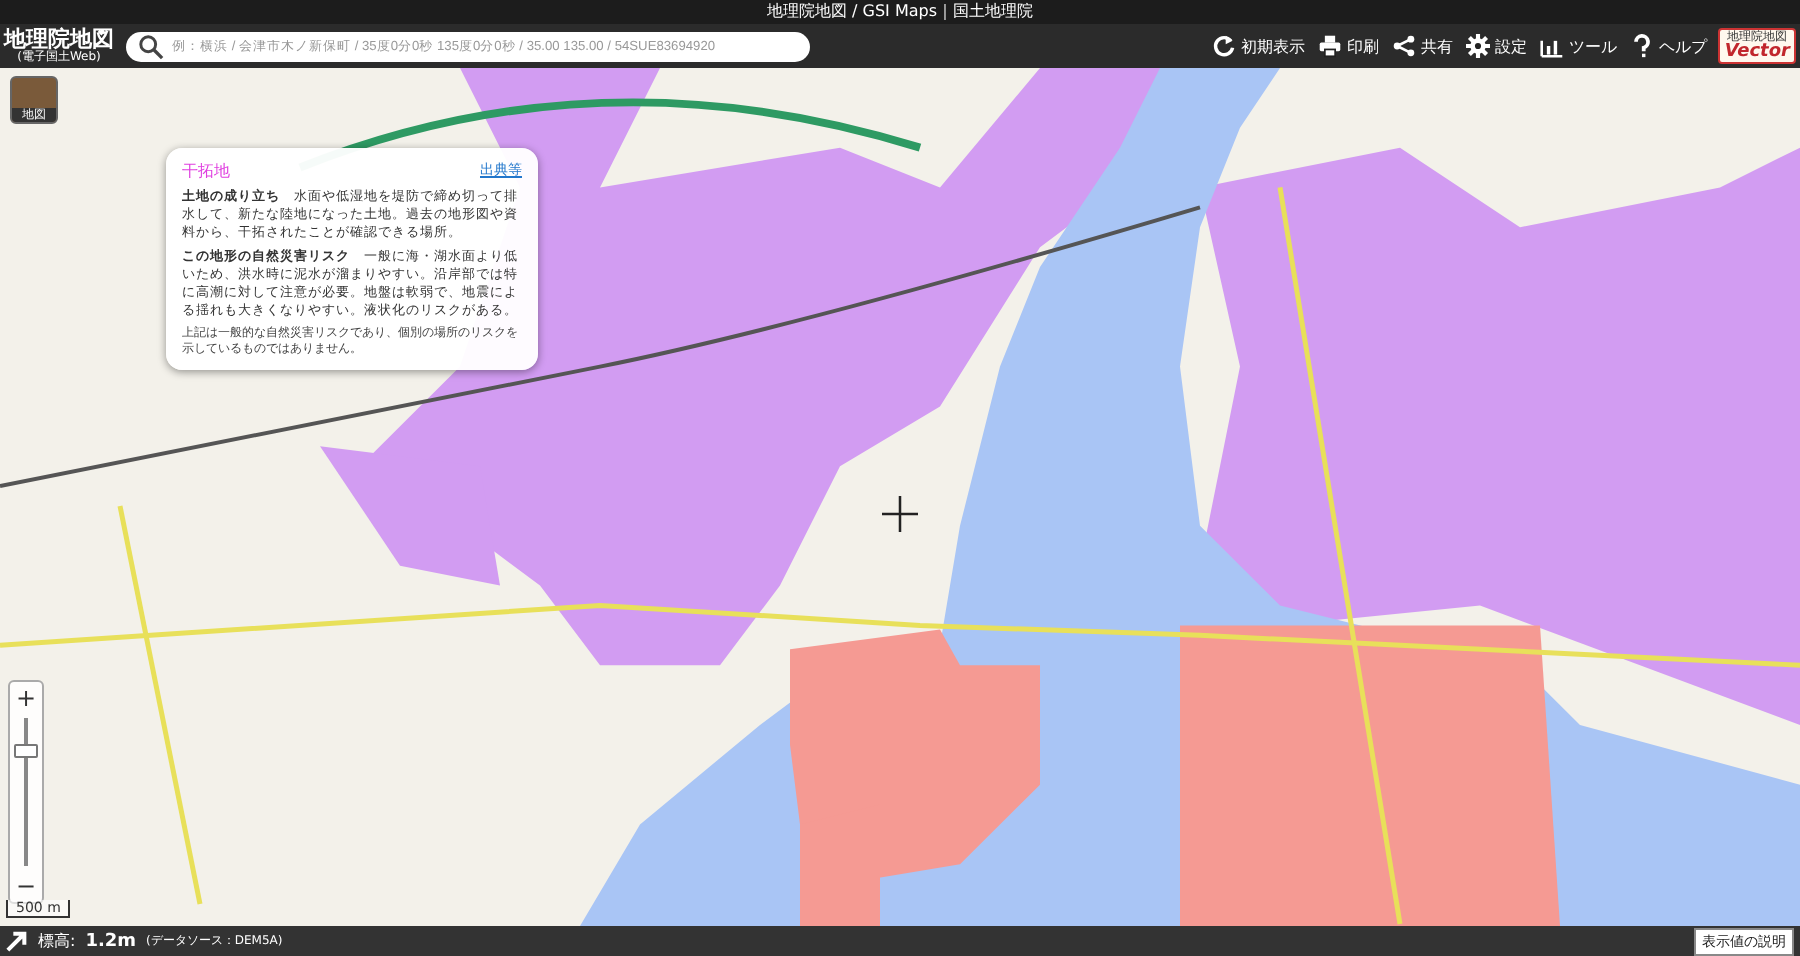 The height and width of the screenshot is (956, 1800). Describe the element at coordinates (1348, 46) in the screenshot. I see `print-button: 印刷` at that location.